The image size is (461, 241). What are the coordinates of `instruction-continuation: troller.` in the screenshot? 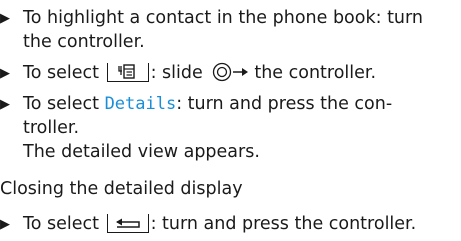 It's located at (51, 128).